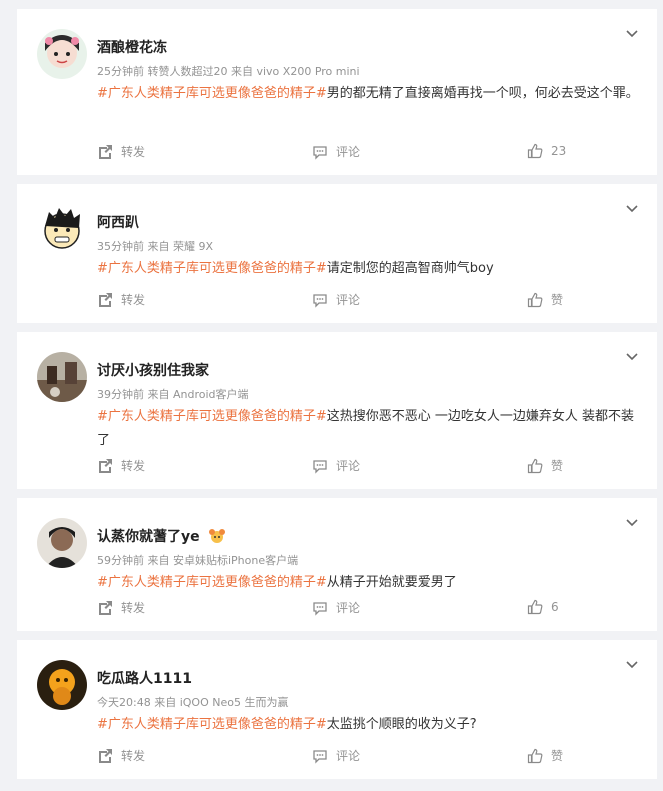  Describe the element at coordinates (198, 560) in the screenshot. I see `post-meta: 59分钟前 来自 安卓妹贴标iPhone客户端` at that location.